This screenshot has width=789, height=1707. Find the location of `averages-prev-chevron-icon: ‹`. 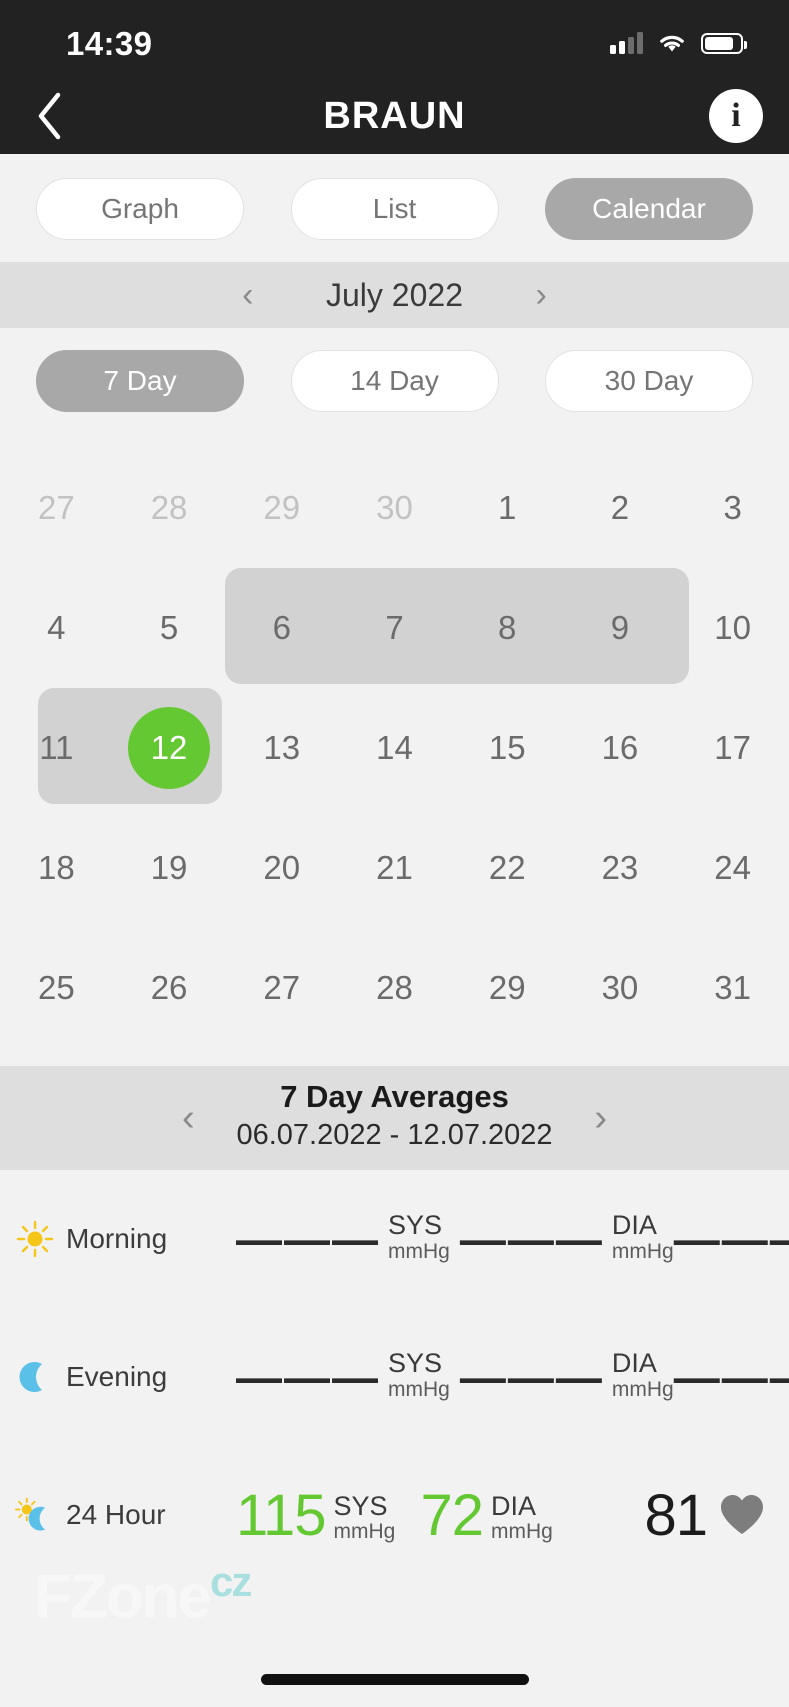

averages-prev-chevron-icon: ‹ is located at coordinates (188, 1118).